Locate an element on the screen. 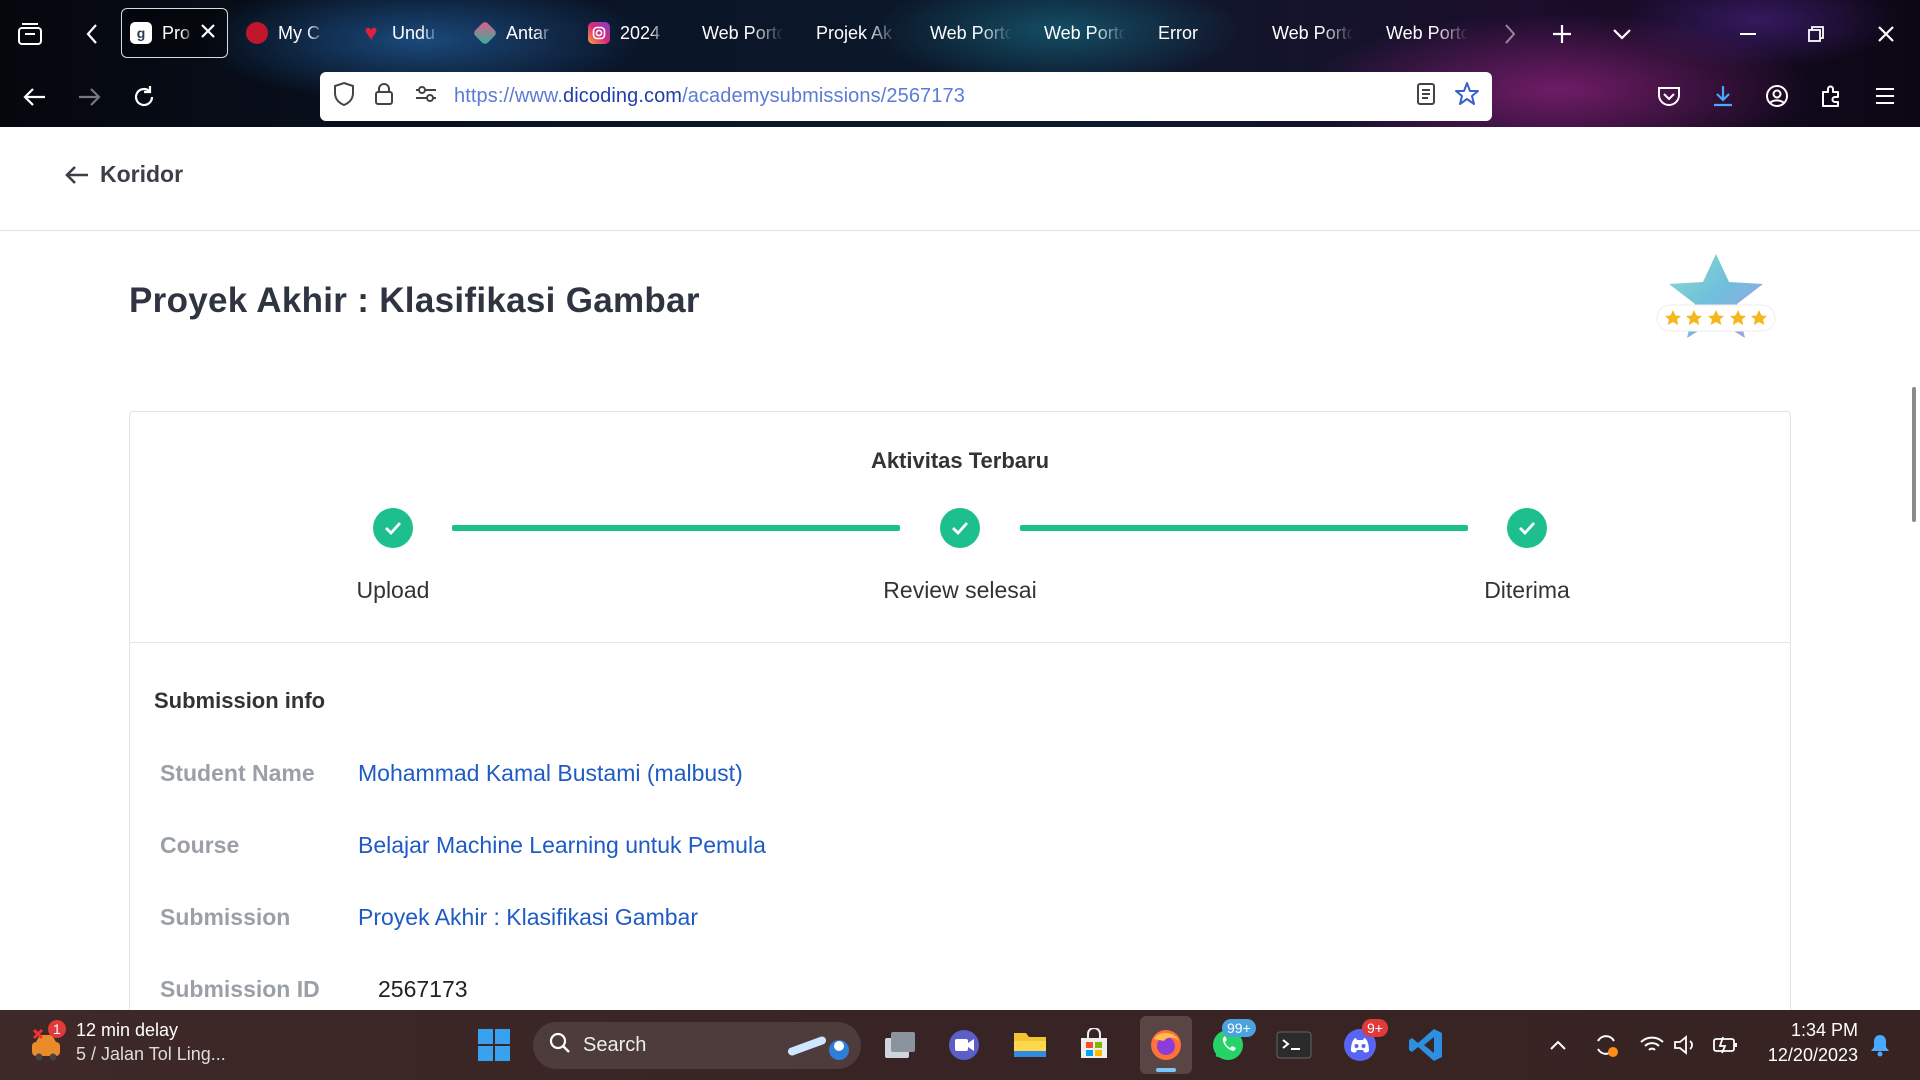 The height and width of the screenshot is (1080, 1920). tab-2: ♥ Undu is located at coordinates (400, 33).